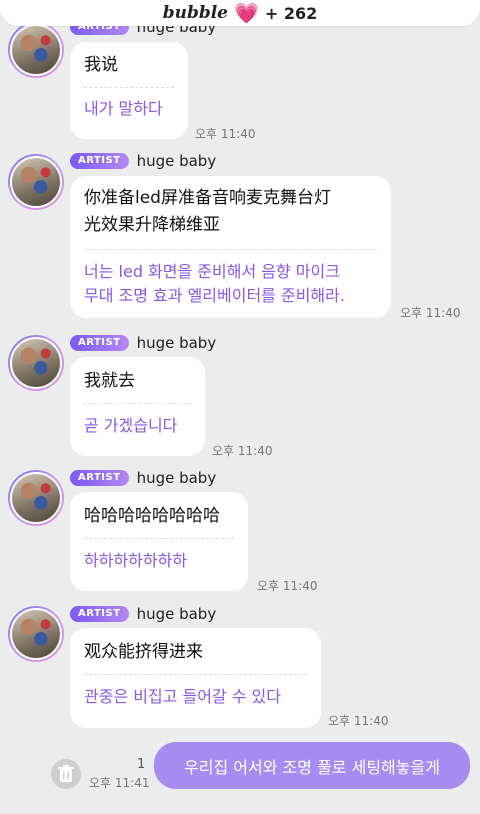 The width and height of the screenshot is (480, 814). I want to click on original-text: 哈哈哈哈哈哈哈哈, so click(152, 516).